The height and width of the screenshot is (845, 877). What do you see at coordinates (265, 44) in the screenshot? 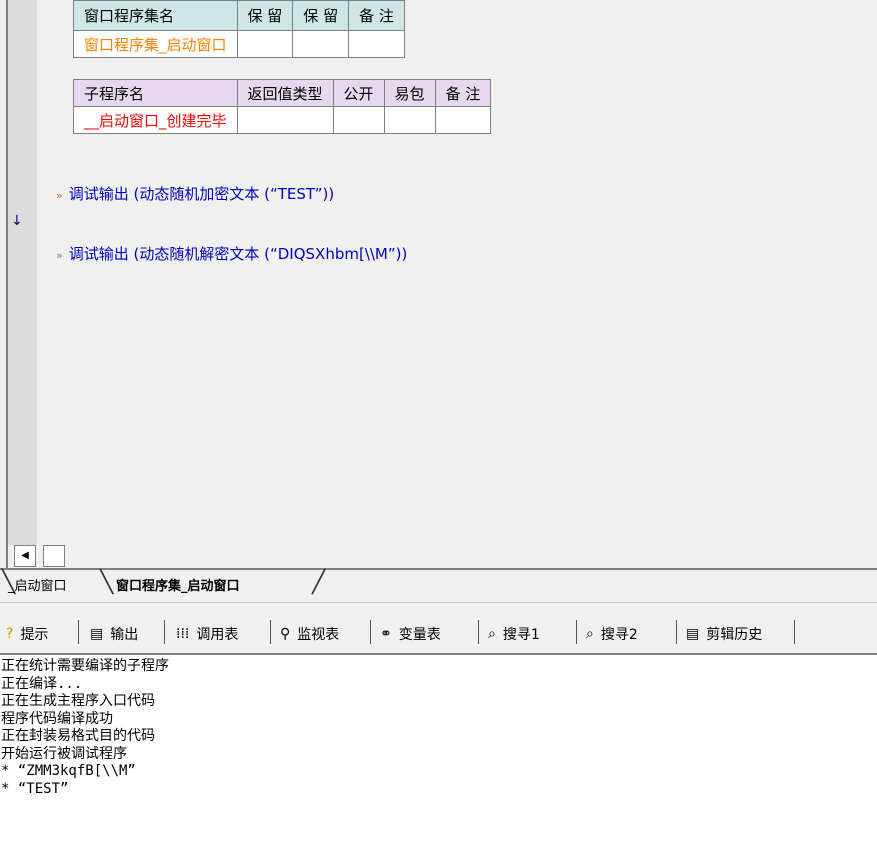
I see `reserved-1-cell` at bounding box center [265, 44].